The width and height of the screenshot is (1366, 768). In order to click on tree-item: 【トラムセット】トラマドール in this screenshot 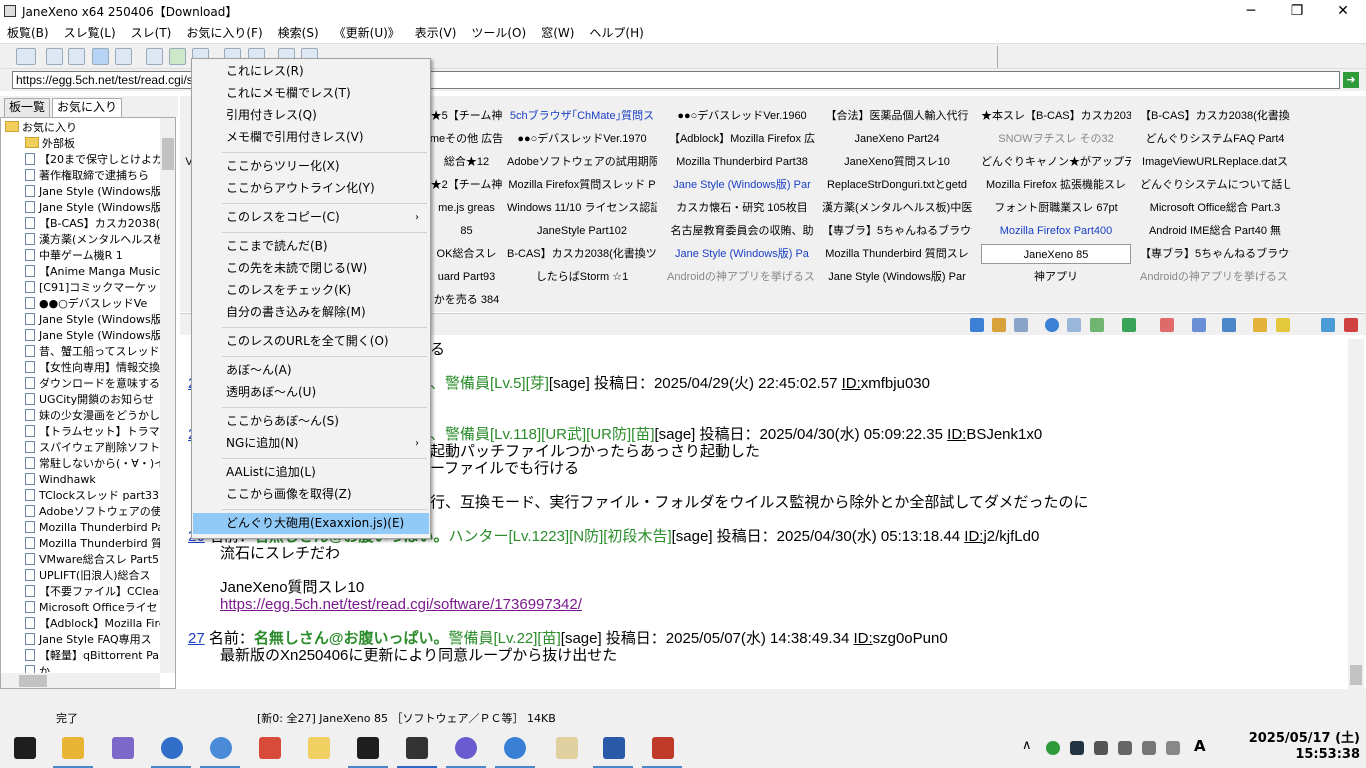, I will do `click(100, 432)`.